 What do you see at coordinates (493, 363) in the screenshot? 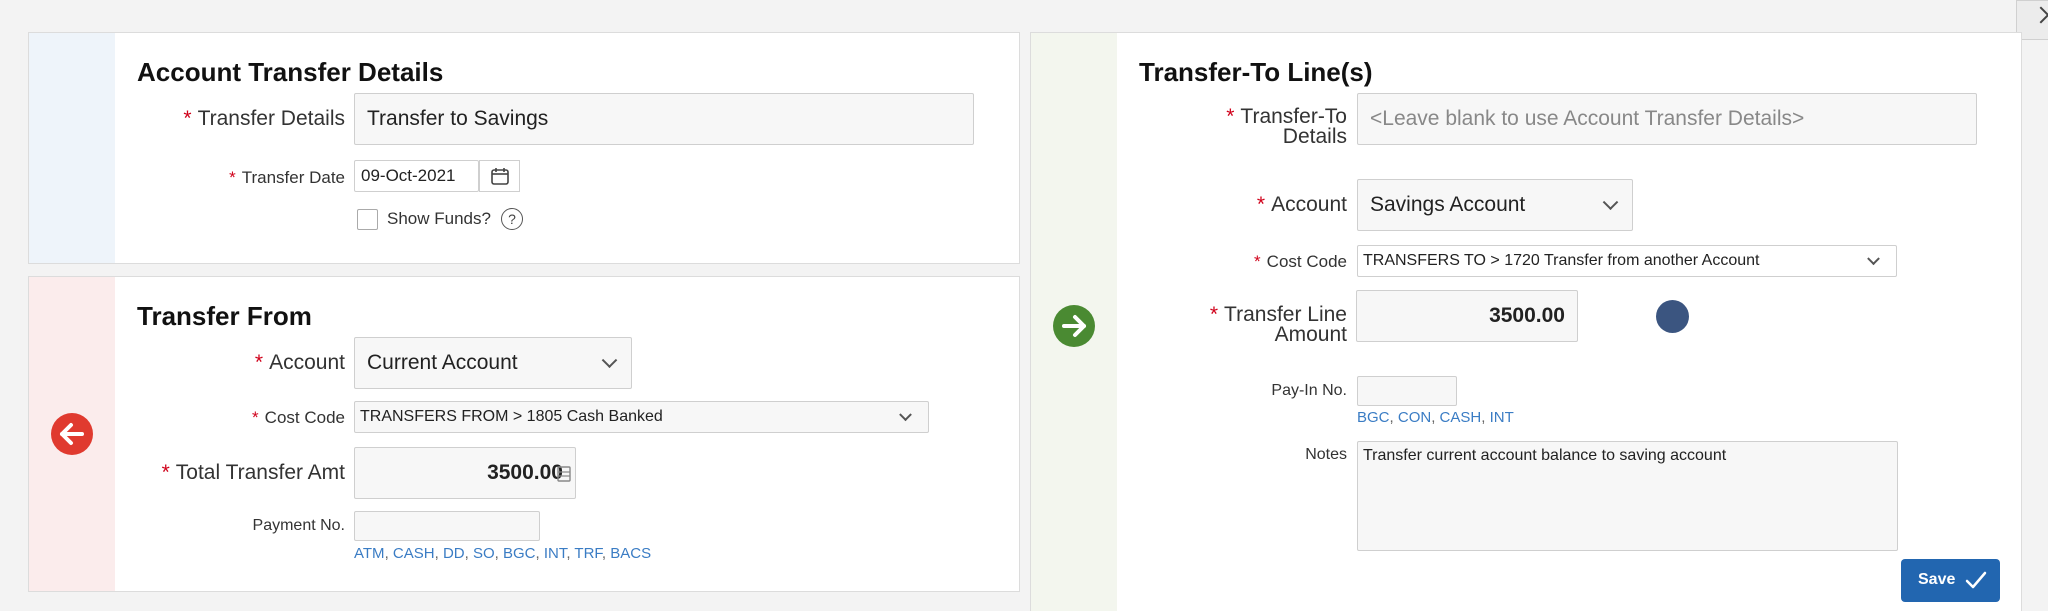
I see `account-select: Current Account` at bounding box center [493, 363].